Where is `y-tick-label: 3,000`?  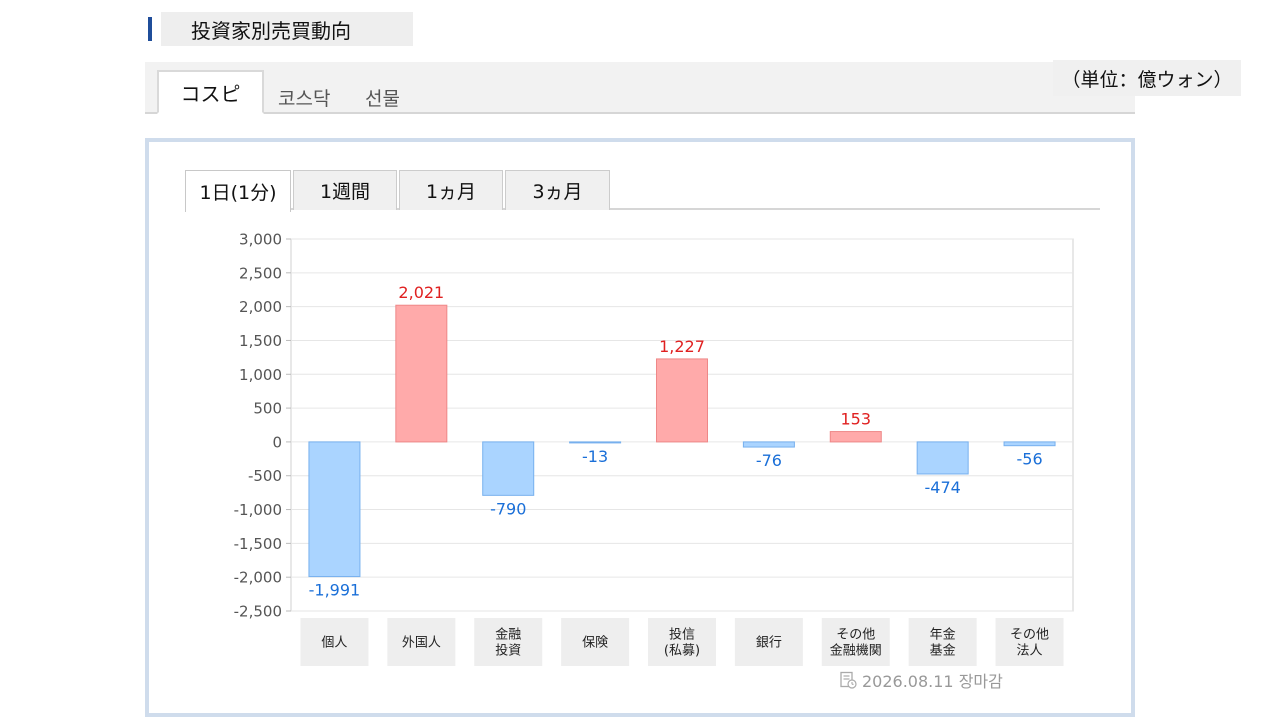
y-tick-label: 3,000 is located at coordinates (260, 240).